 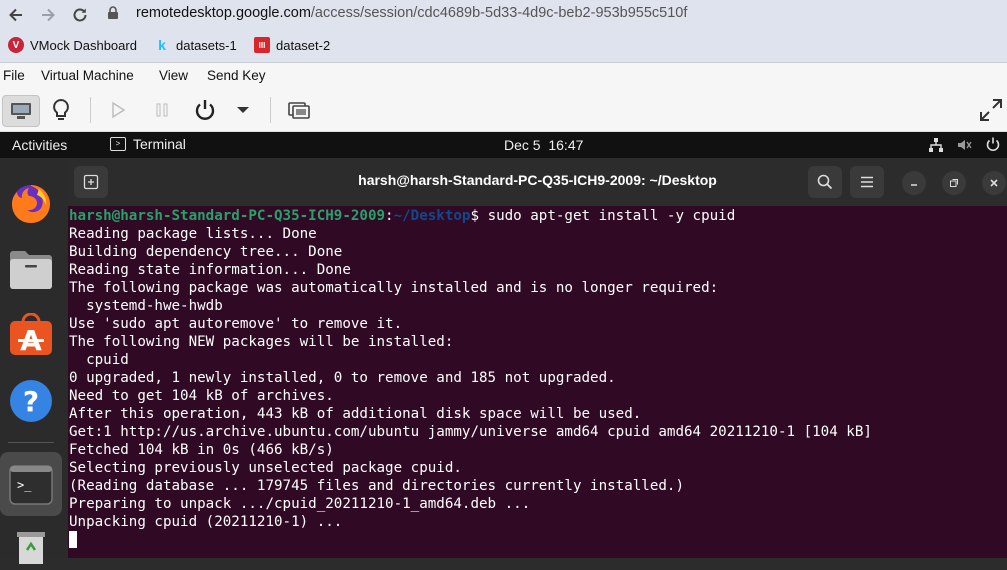 What do you see at coordinates (16, 15) in the screenshot?
I see `back-arrow-icon` at bounding box center [16, 15].